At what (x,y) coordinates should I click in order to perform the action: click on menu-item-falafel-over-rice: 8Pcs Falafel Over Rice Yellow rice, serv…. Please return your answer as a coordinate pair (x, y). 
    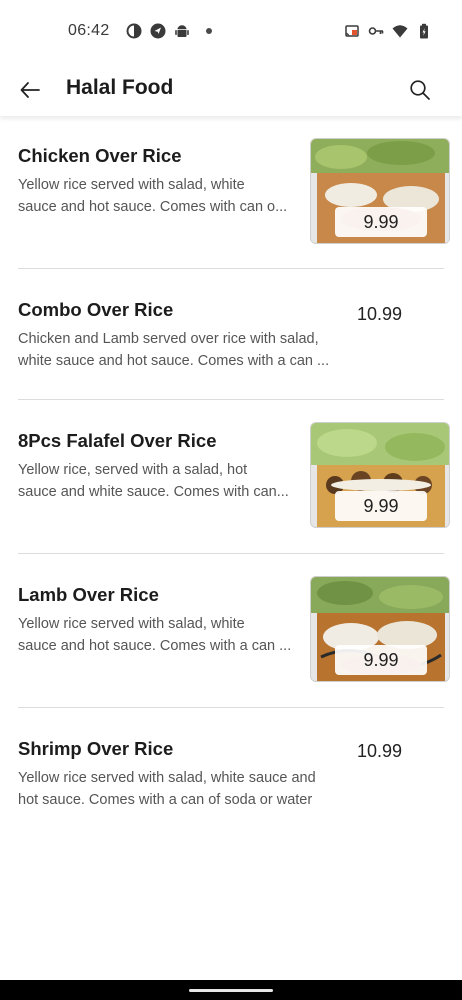
    Looking at the image, I should click on (234, 477).